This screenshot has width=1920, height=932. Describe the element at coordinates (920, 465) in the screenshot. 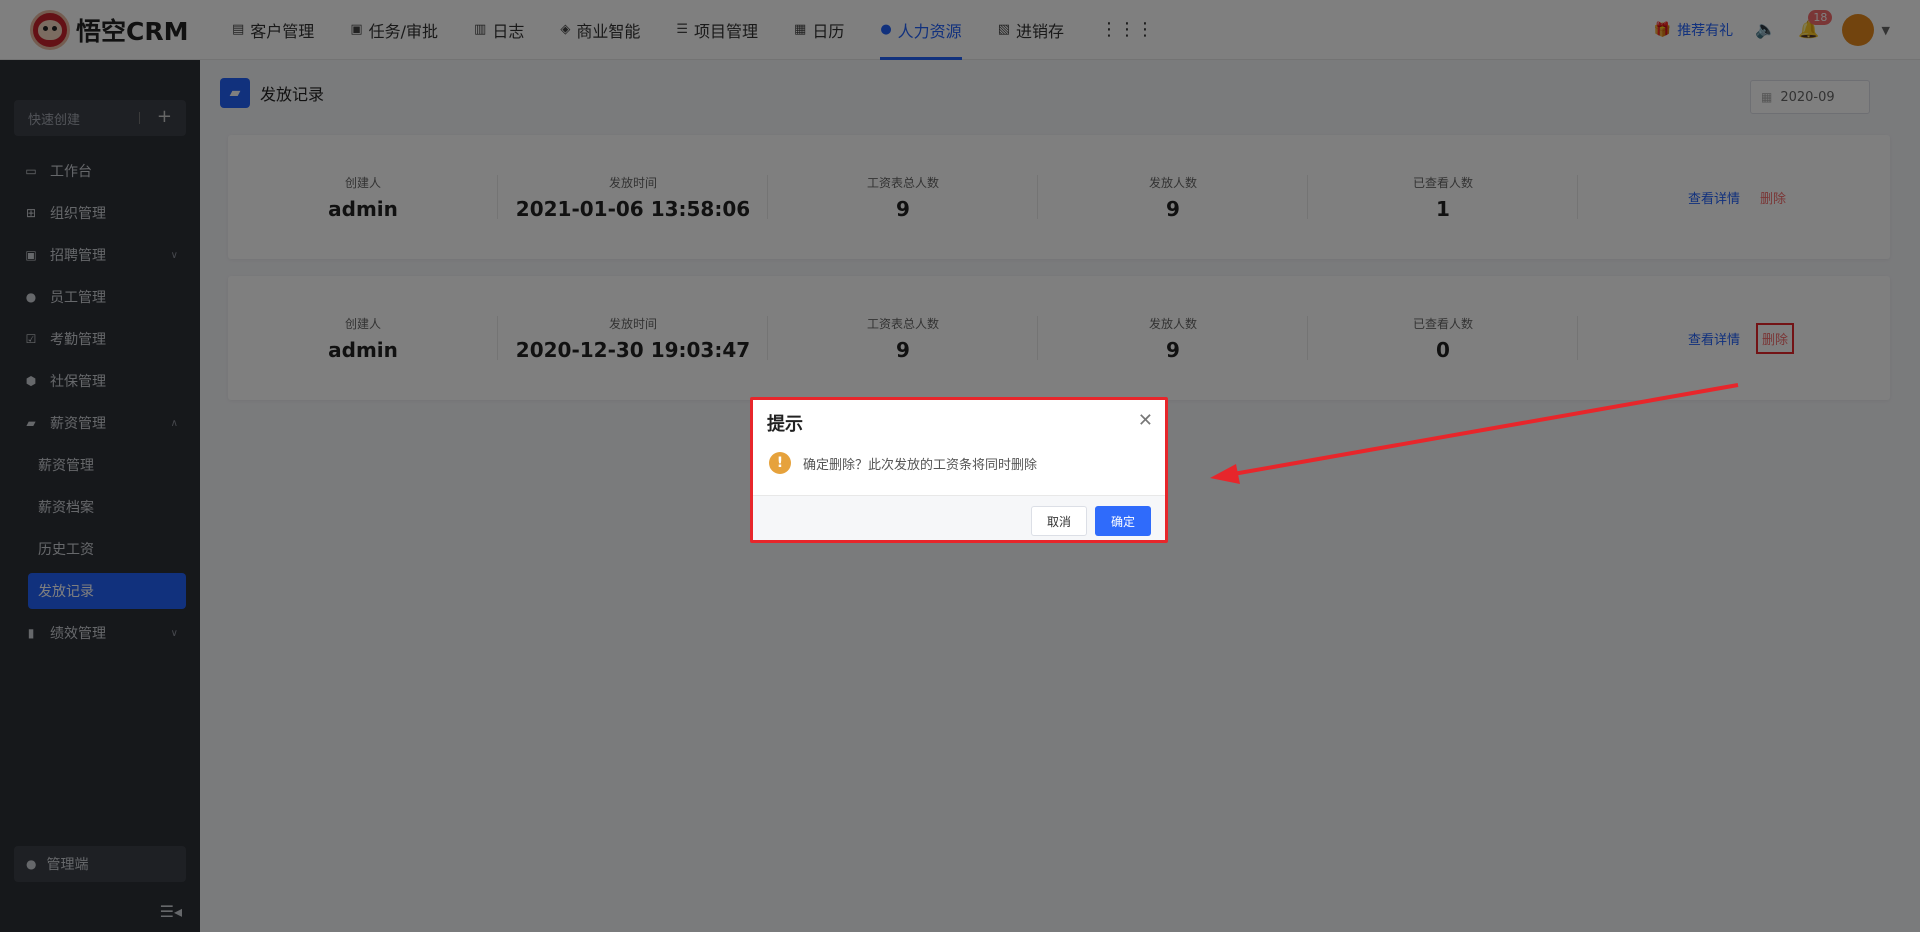

I see `dialog-message: 确定删除？此次发放的工资条将同时删除` at that location.